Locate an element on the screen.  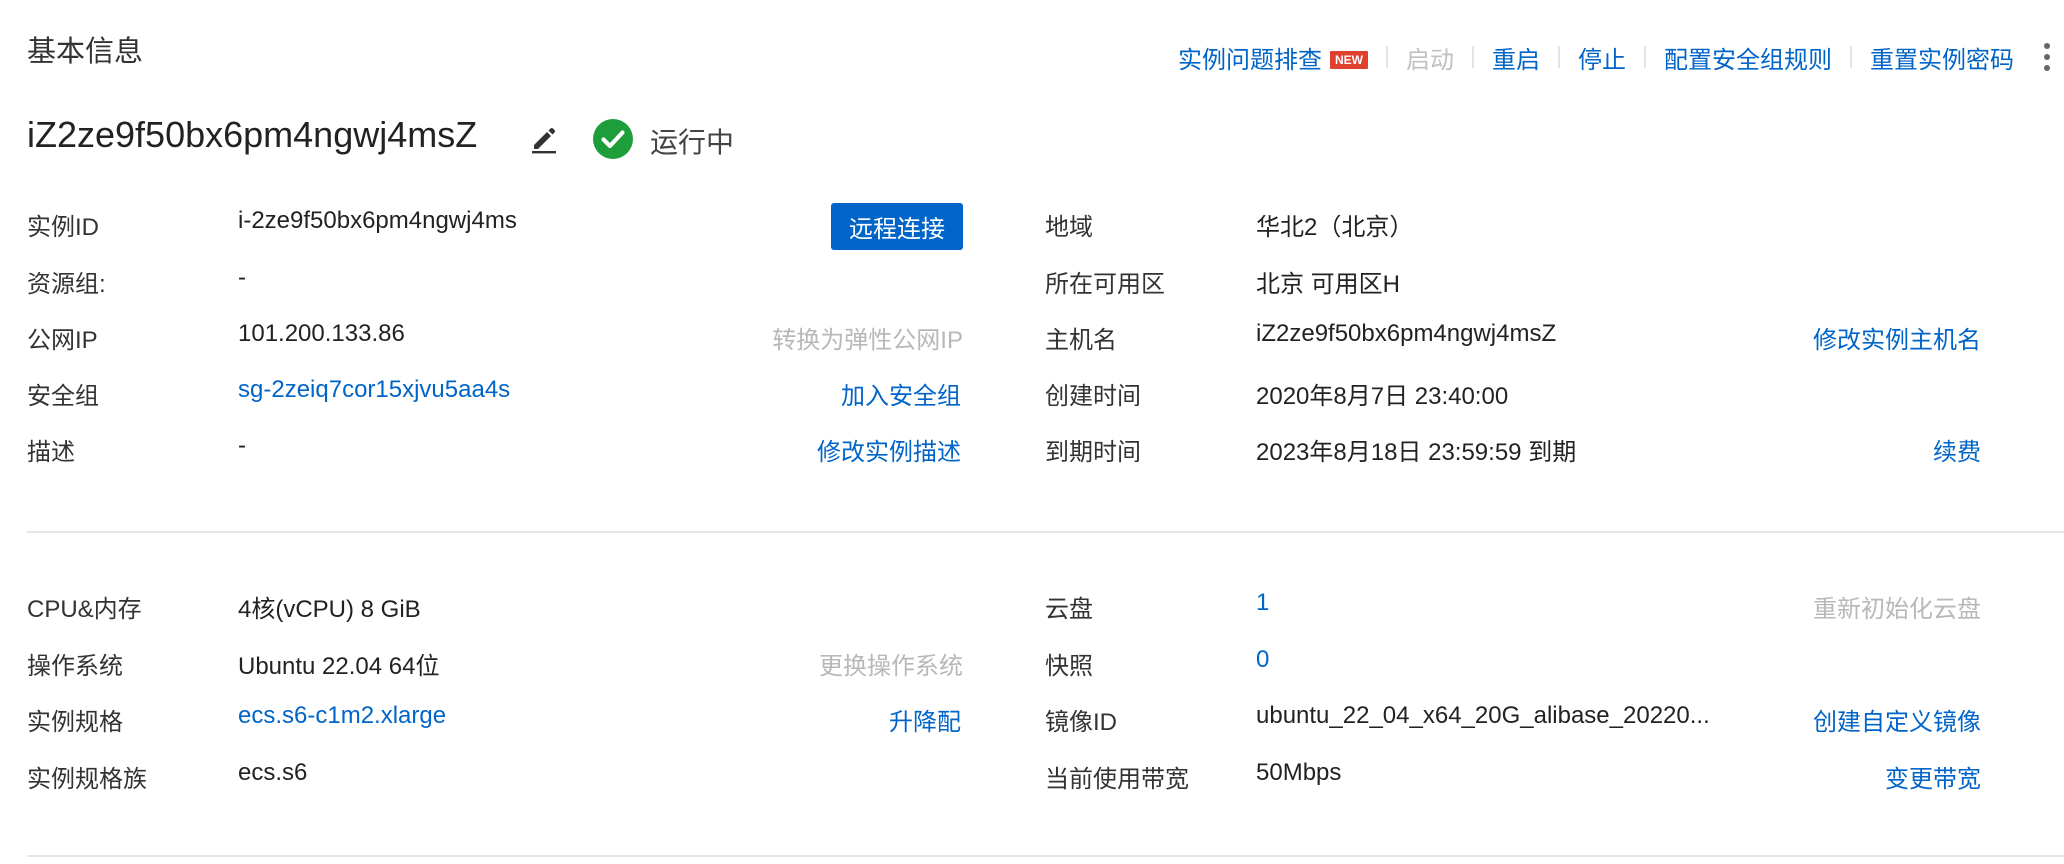
create-custom-image-link: 创建自定义镜像 is located at coordinates (1897, 719).